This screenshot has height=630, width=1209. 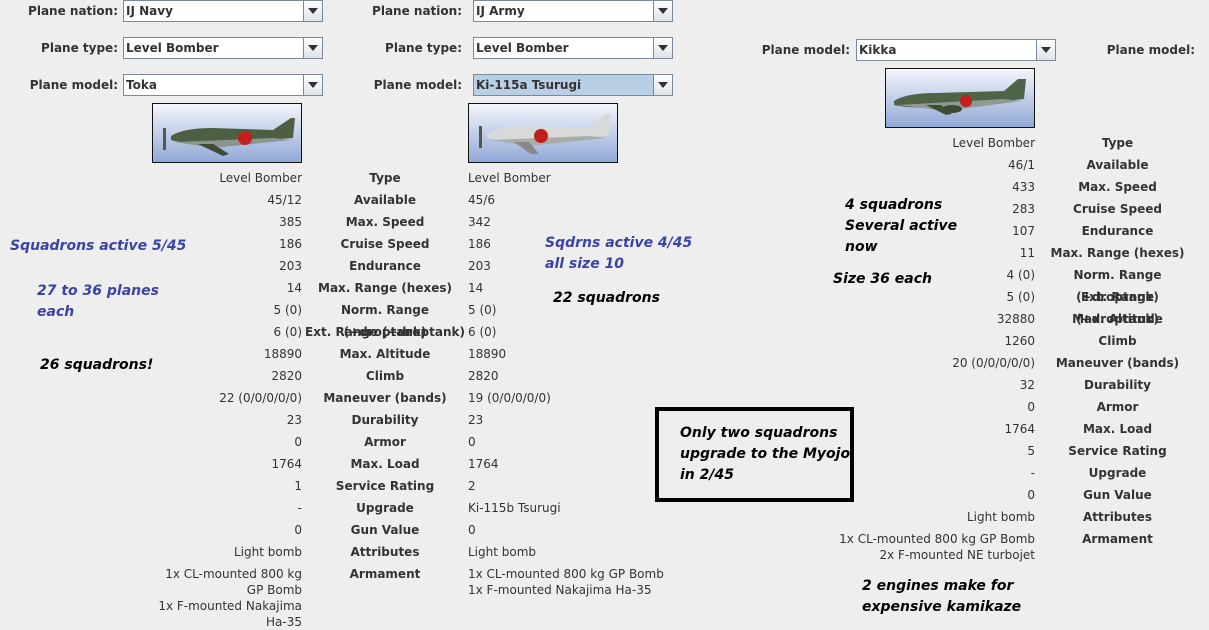 I want to click on plane-model-combo: Ki-115a Tsurugi, so click(x=573, y=85).